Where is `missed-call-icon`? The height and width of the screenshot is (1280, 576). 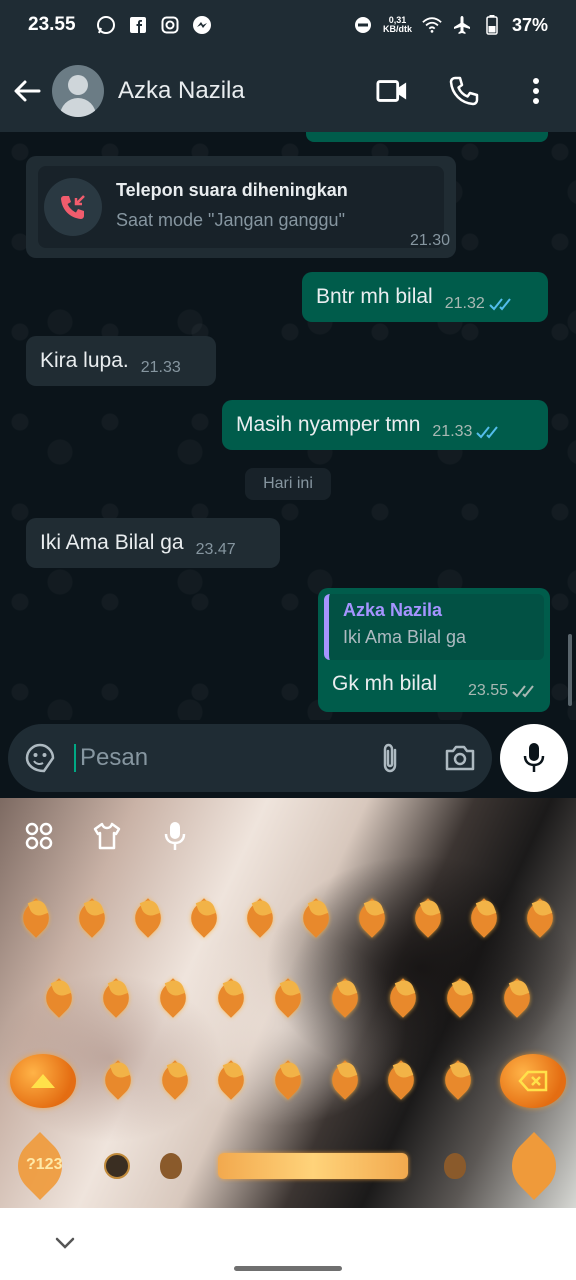
missed-call-icon is located at coordinates (73, 207).